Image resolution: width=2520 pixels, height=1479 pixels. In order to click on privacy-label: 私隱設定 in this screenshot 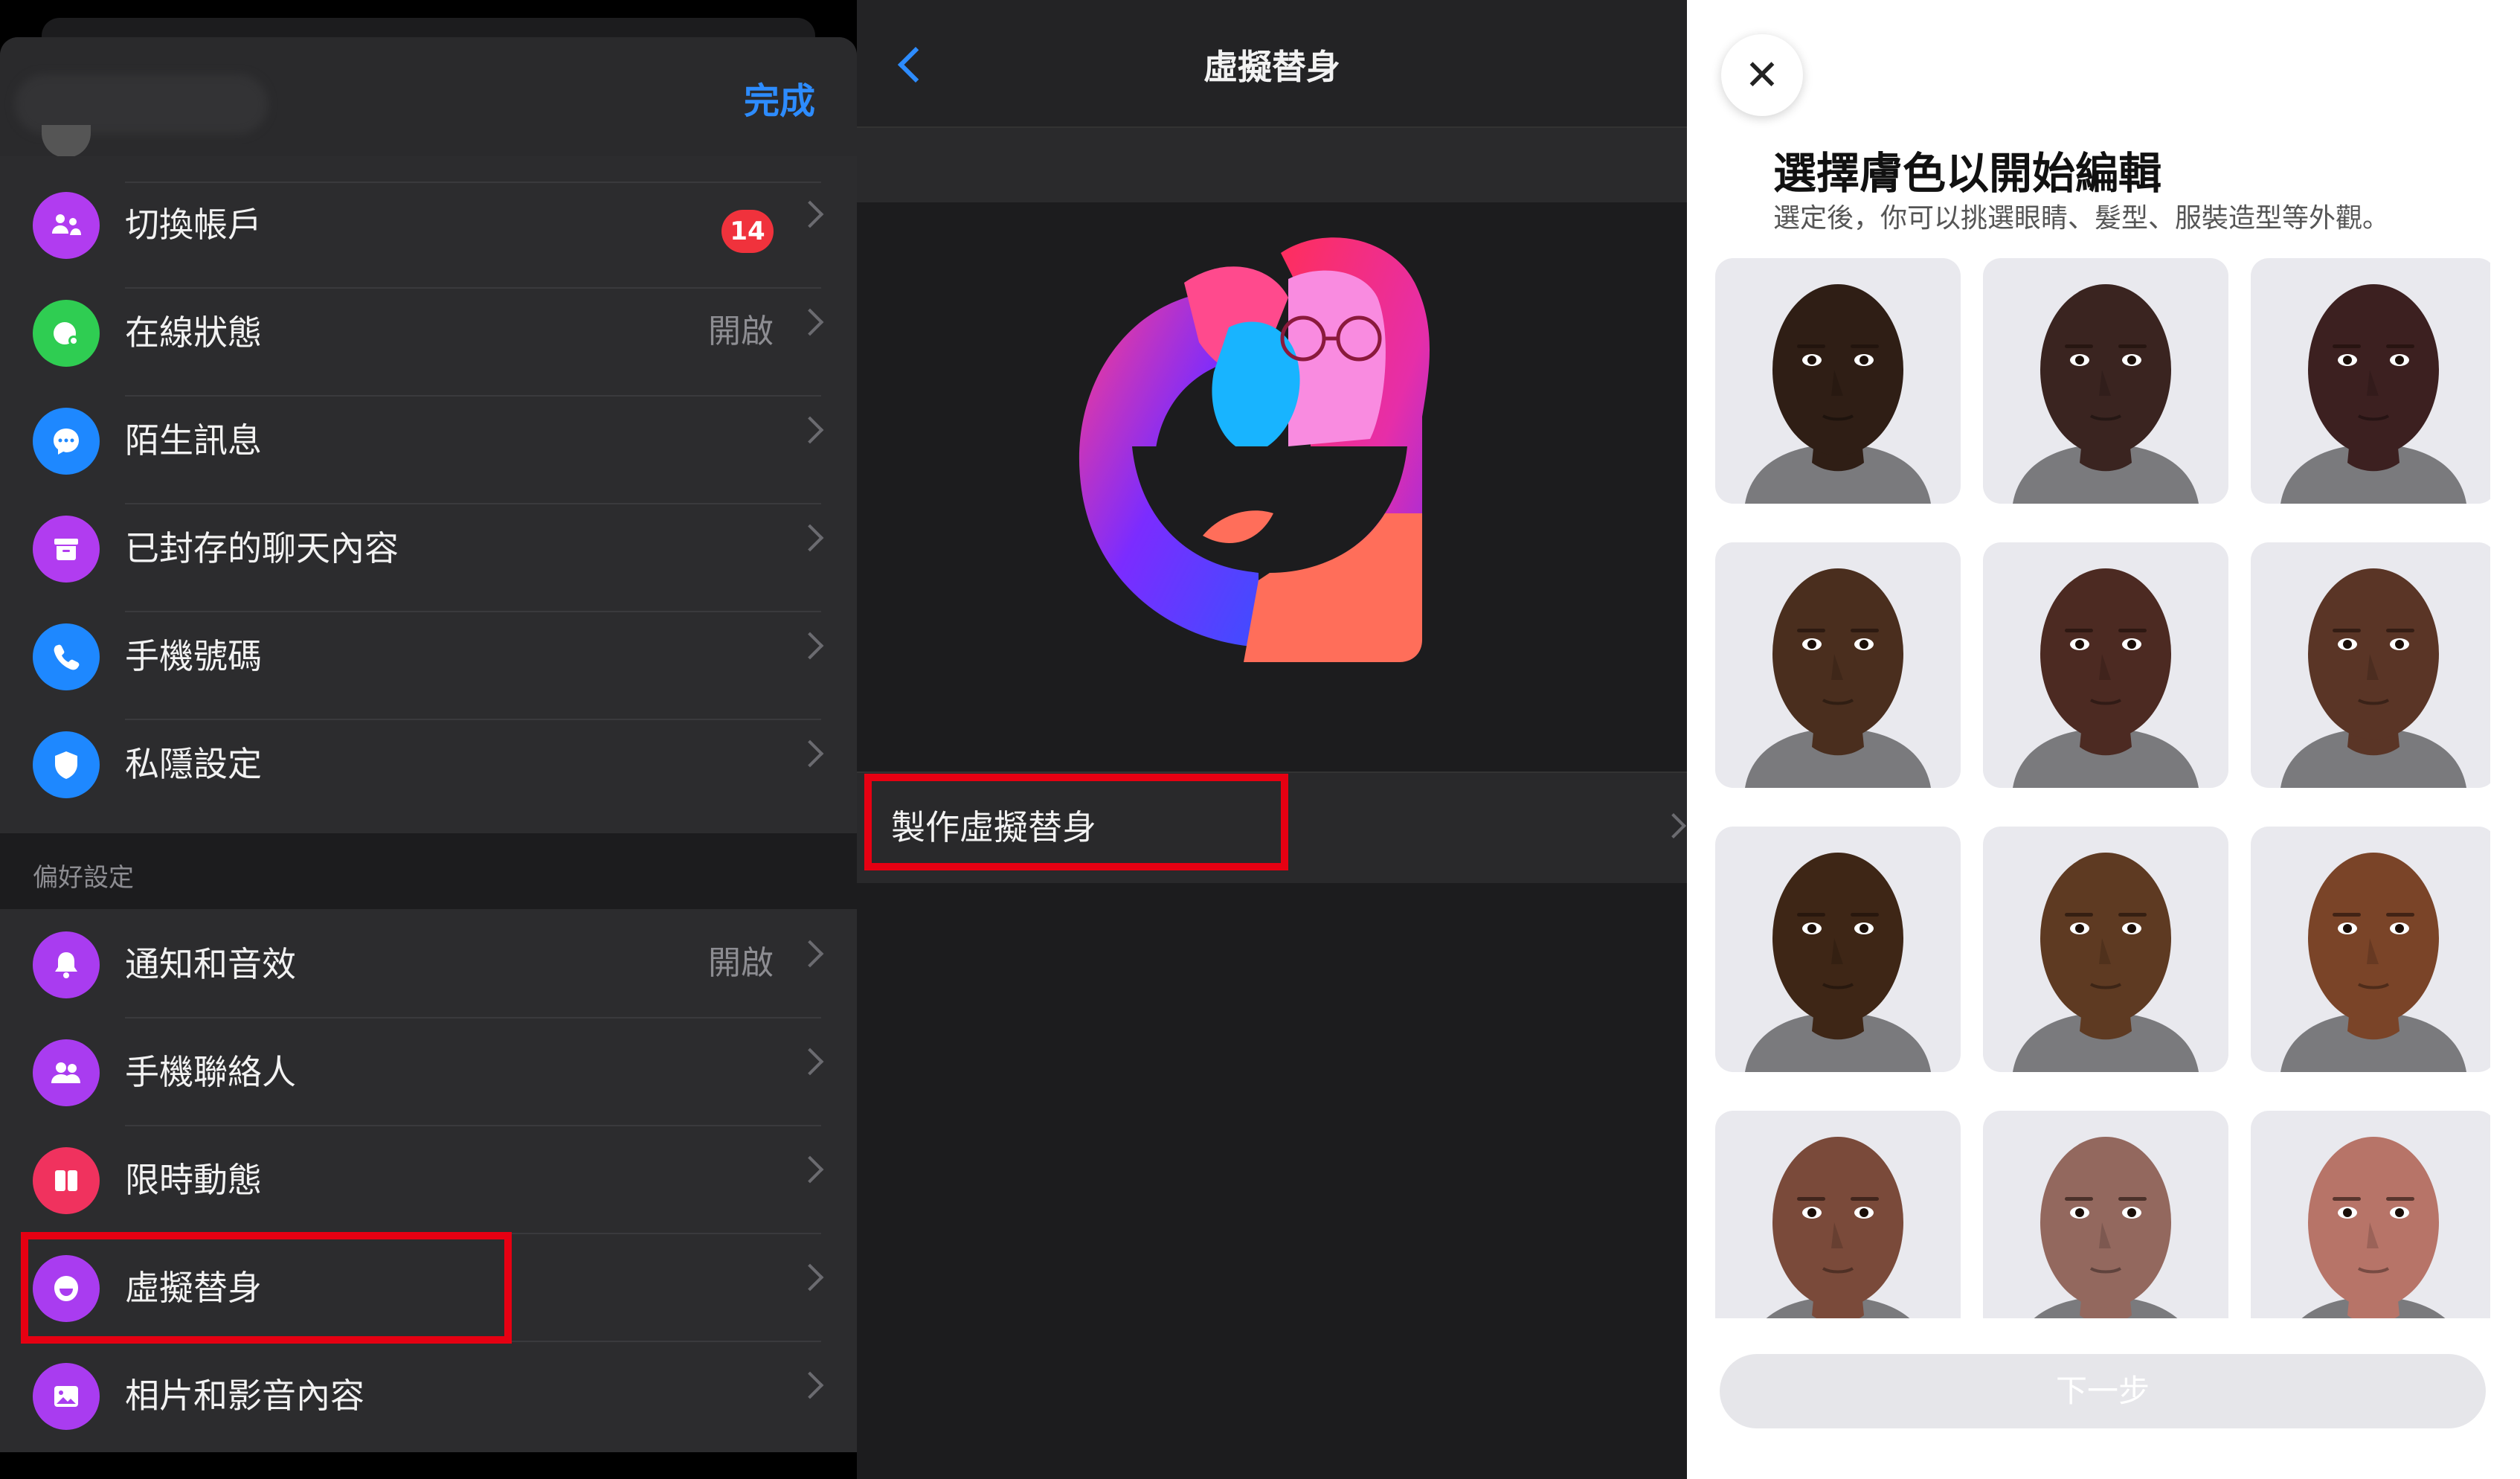, I will do `click(194, 764)`.